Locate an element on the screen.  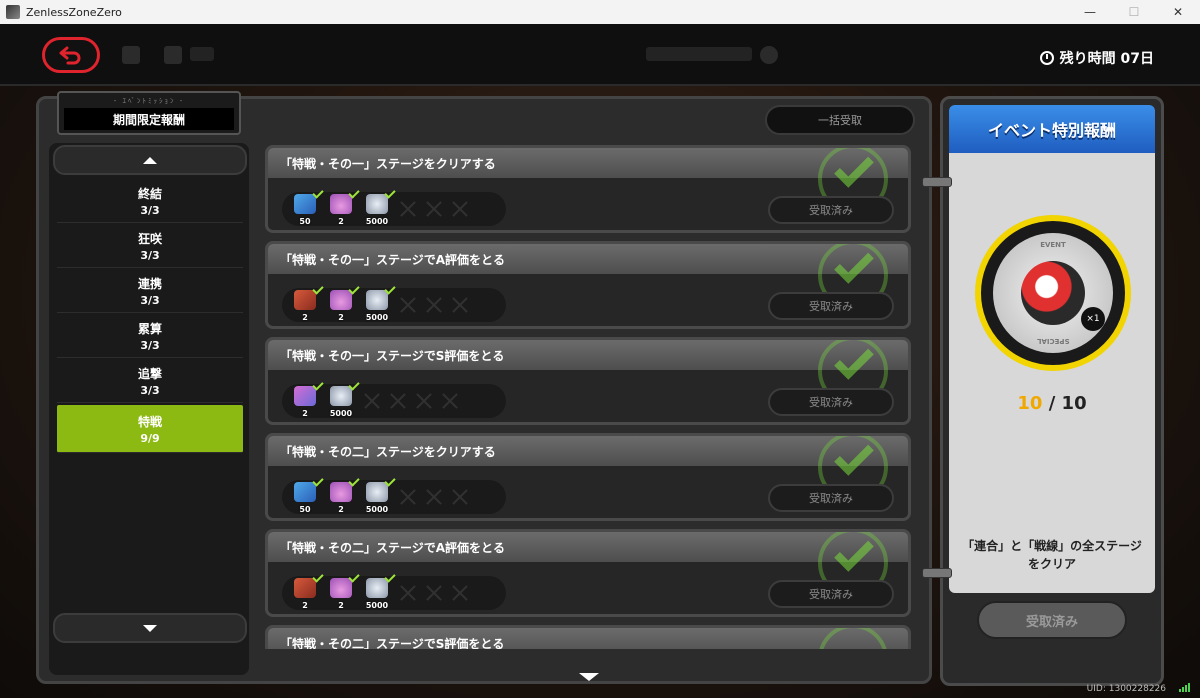
special-medal: EVENT ×1 SPECIAL is located at coordinates (1053, 293).